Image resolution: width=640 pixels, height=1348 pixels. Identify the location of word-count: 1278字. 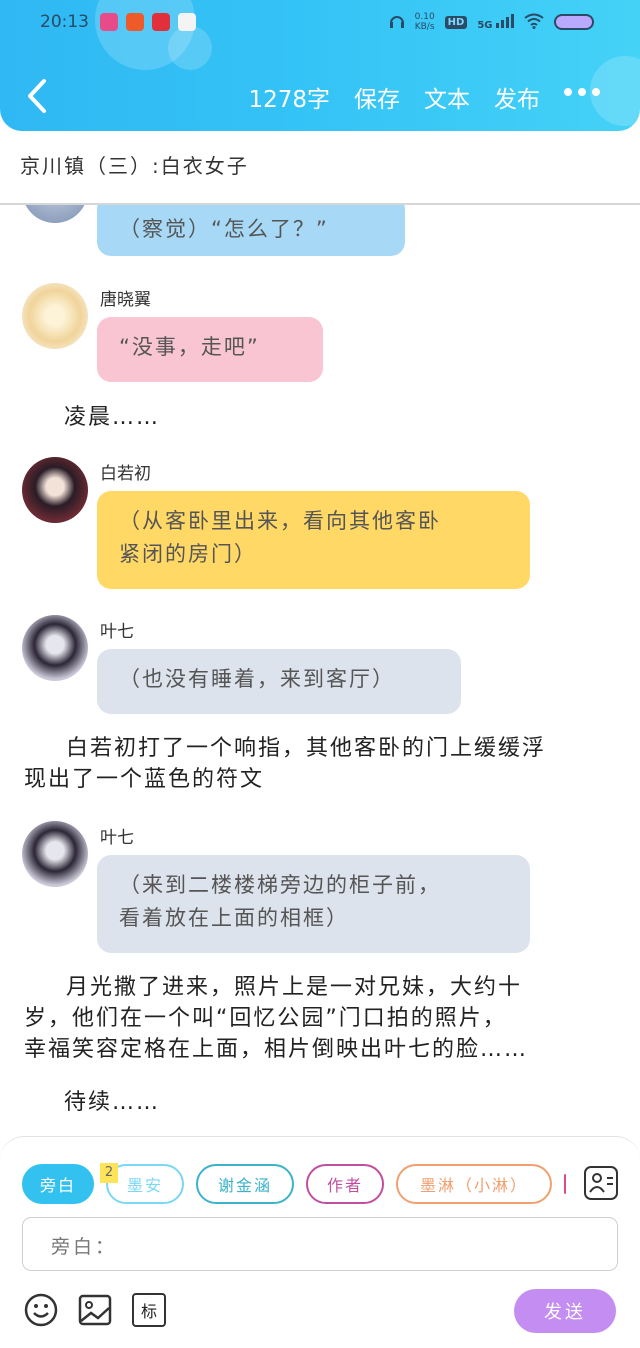
(289, 100).